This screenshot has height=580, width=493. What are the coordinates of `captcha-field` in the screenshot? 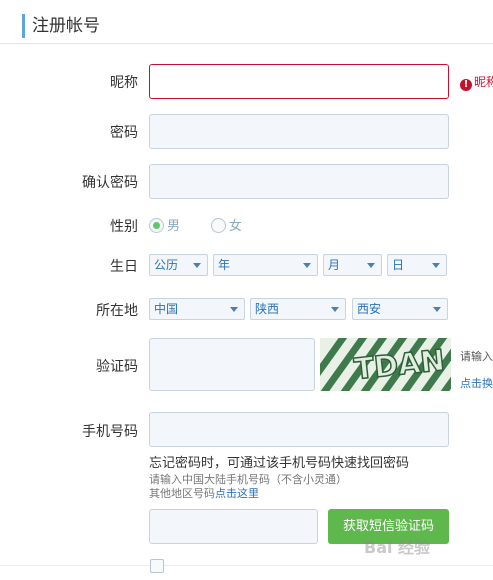 It's located at (232, 364).